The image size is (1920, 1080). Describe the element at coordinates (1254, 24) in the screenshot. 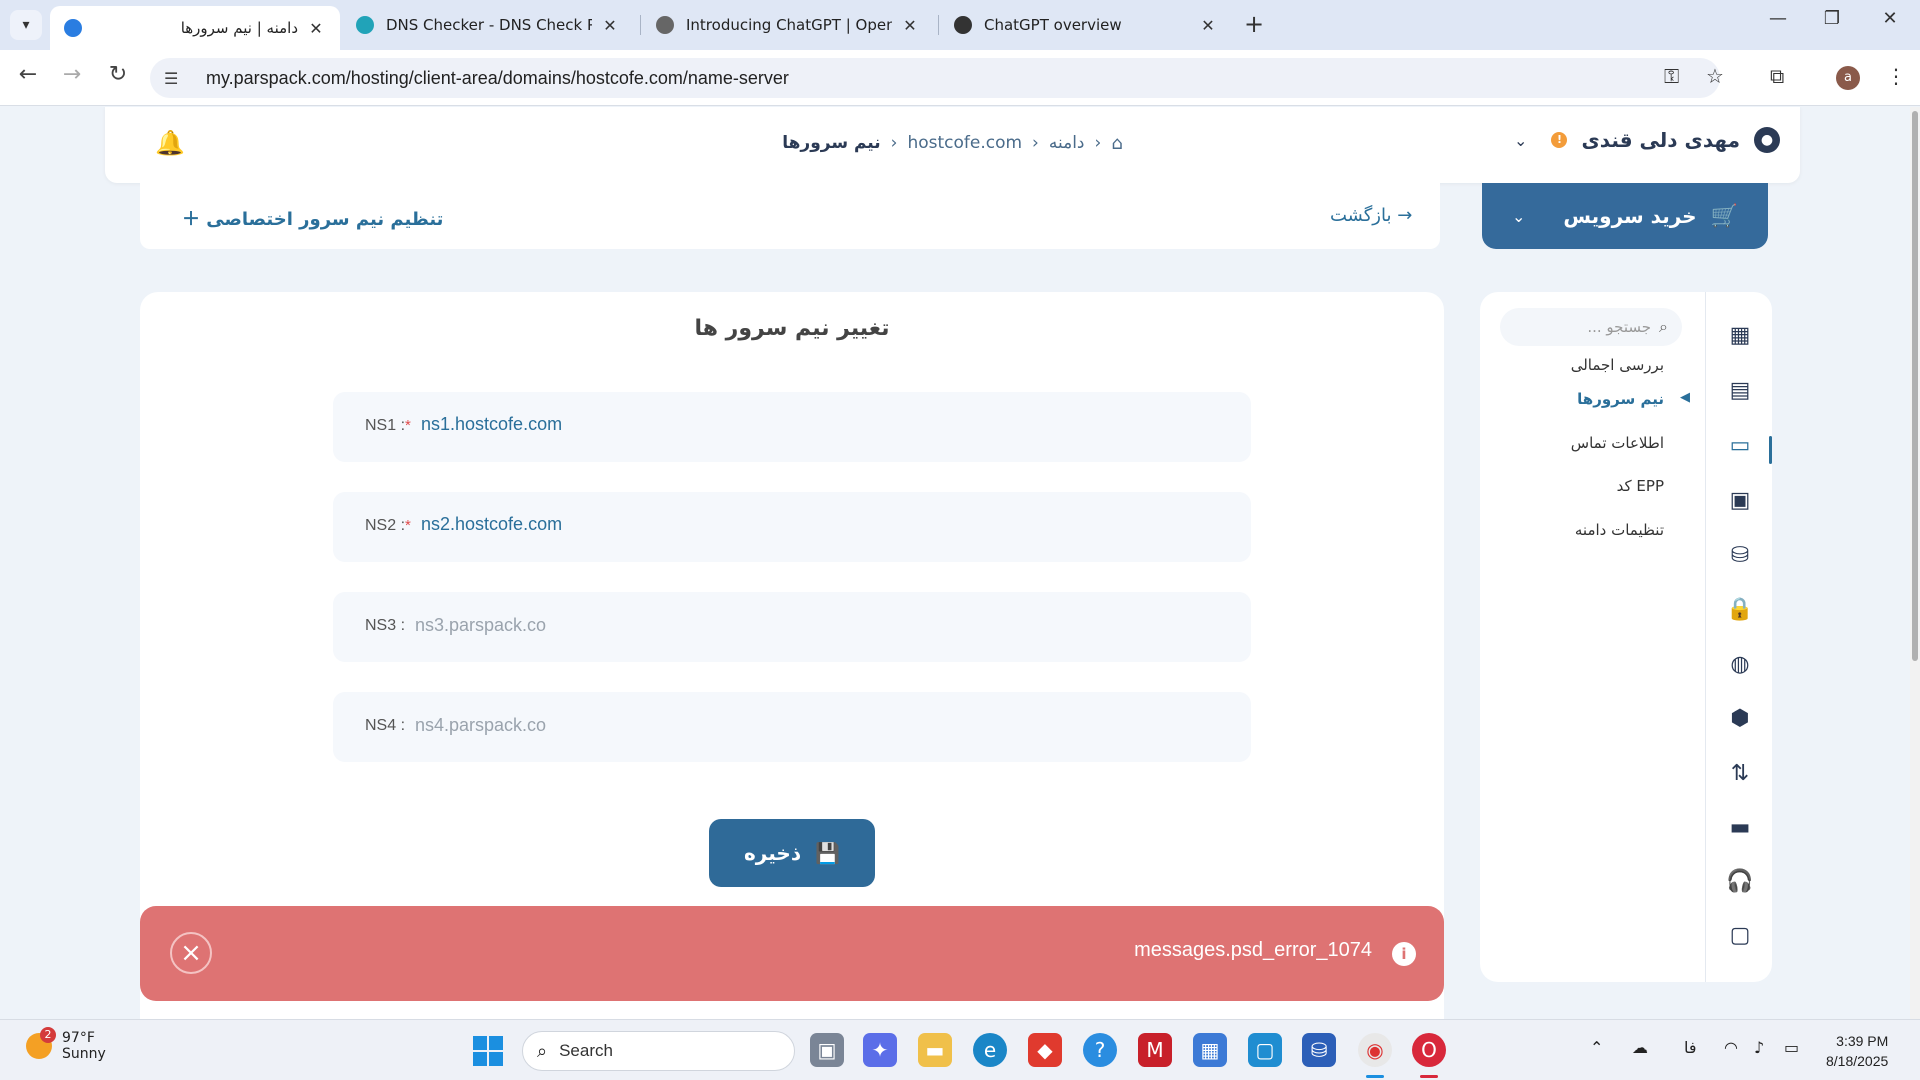

I see `new-tab-button: +` at that location.